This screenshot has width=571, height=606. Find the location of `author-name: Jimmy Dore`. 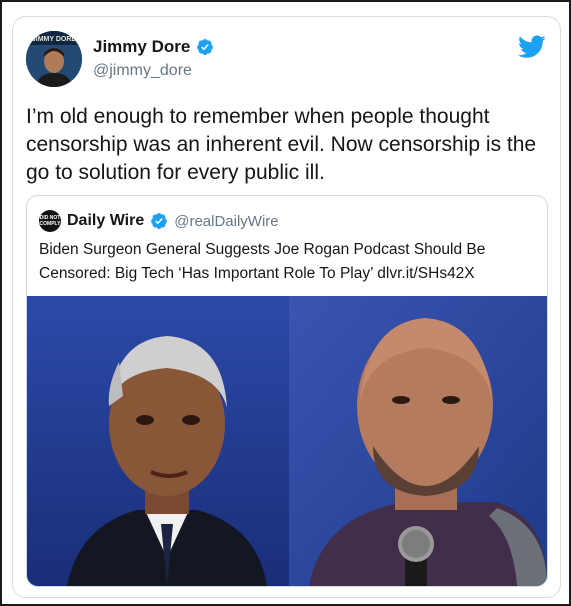

author-name: Jimmy Dore is located at coordinates (141, 47).